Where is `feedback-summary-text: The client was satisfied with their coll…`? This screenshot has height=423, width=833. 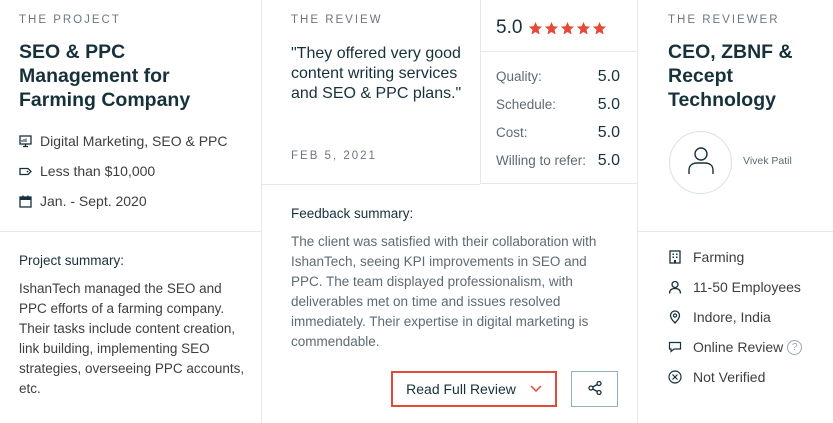
feedback-summary-text: The client was satisfied with their coll… is located at coordinates (444, 291).